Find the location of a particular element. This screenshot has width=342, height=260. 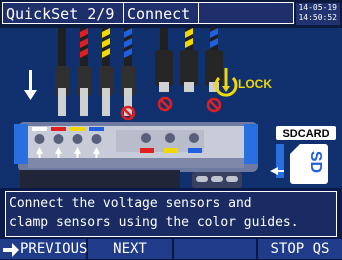

step-title: Connect is located at coordinates (161, 13).